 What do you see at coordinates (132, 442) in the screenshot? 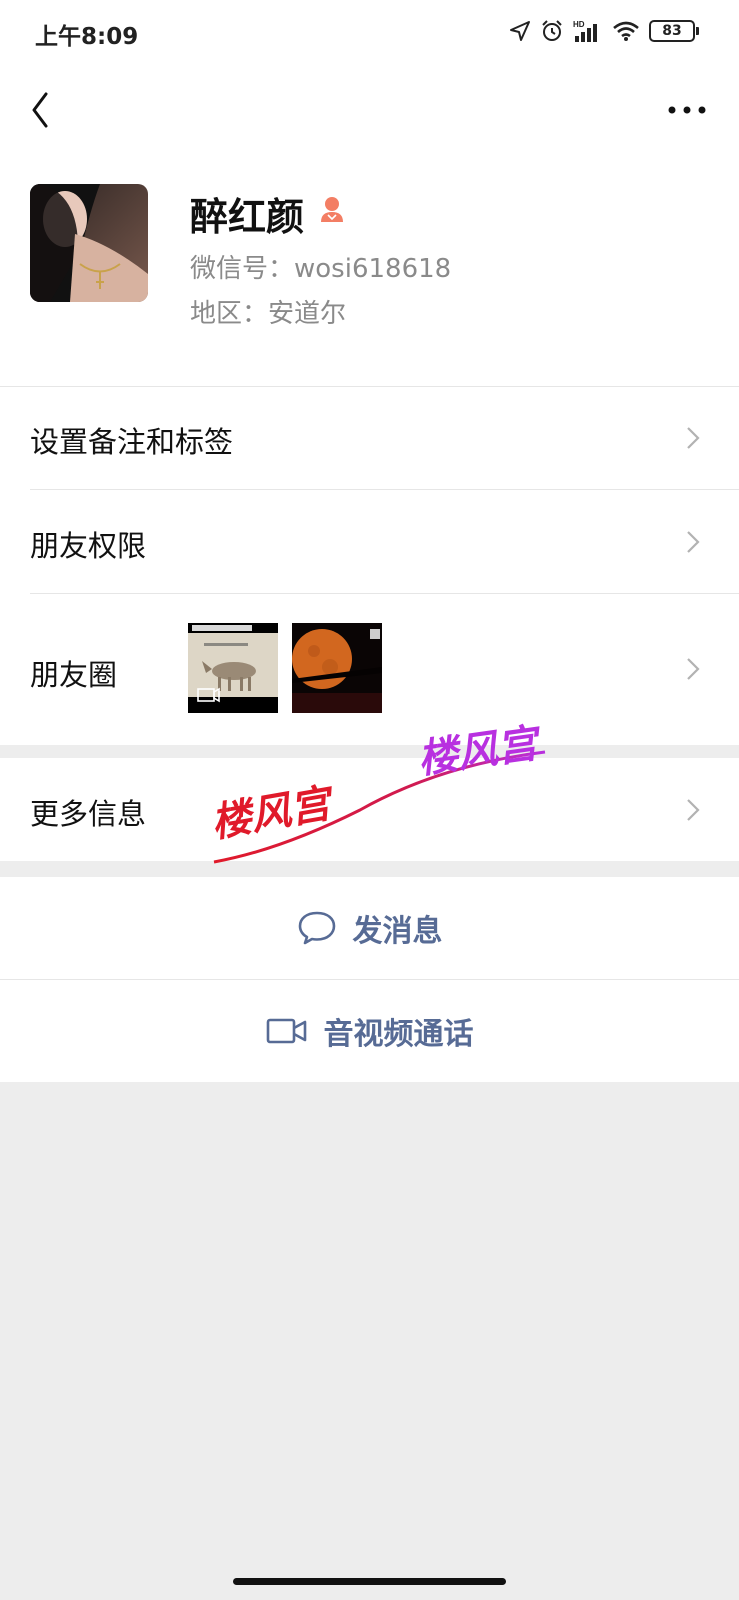
I see `row-remark-label: 设置备注和标签` at bounding box center [132, 442].